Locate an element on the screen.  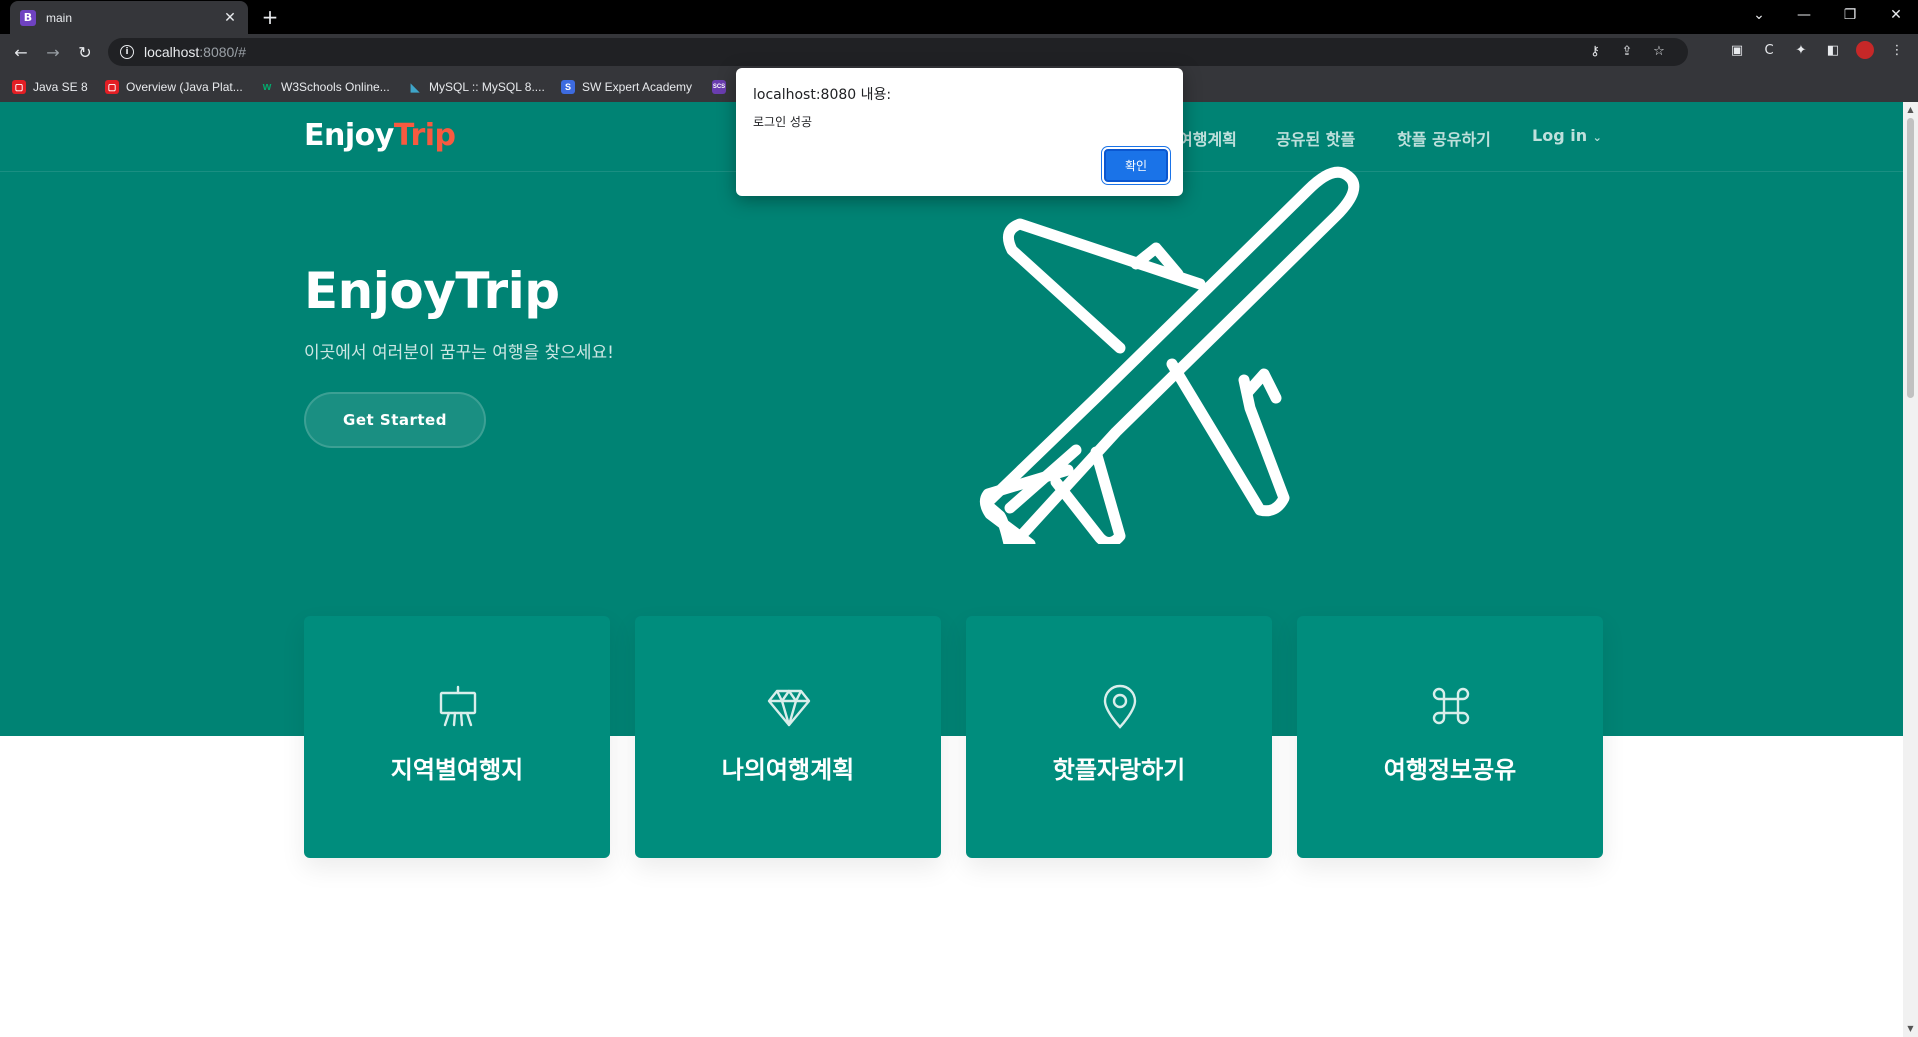
forward-icon: → is located at coordinates (53, 52).